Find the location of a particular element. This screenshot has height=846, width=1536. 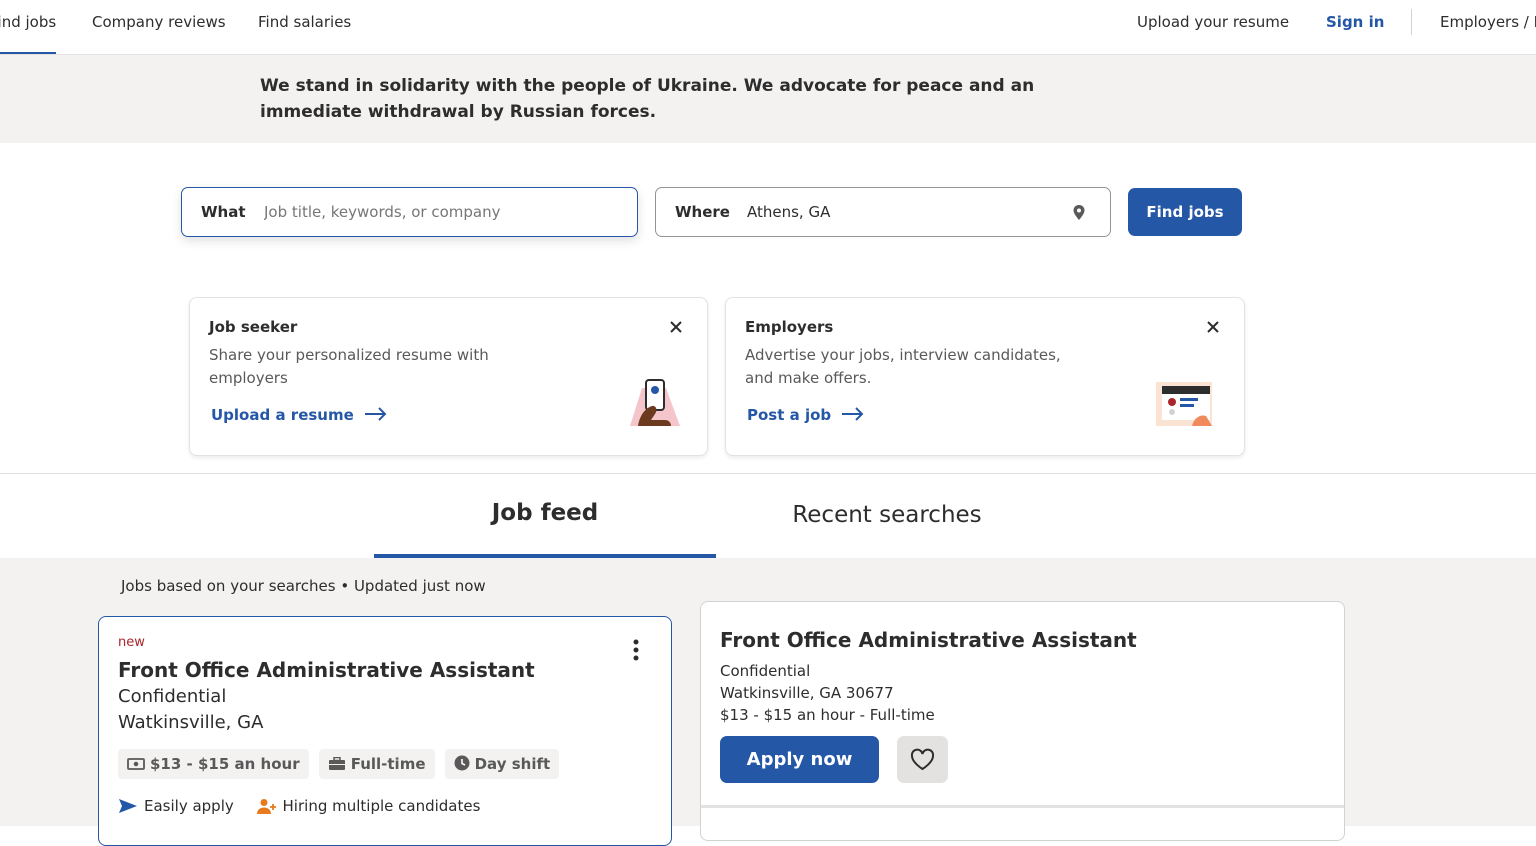

detail-pay: $13 - $15 an hour - Full-time is located at coordinates (827, 715).